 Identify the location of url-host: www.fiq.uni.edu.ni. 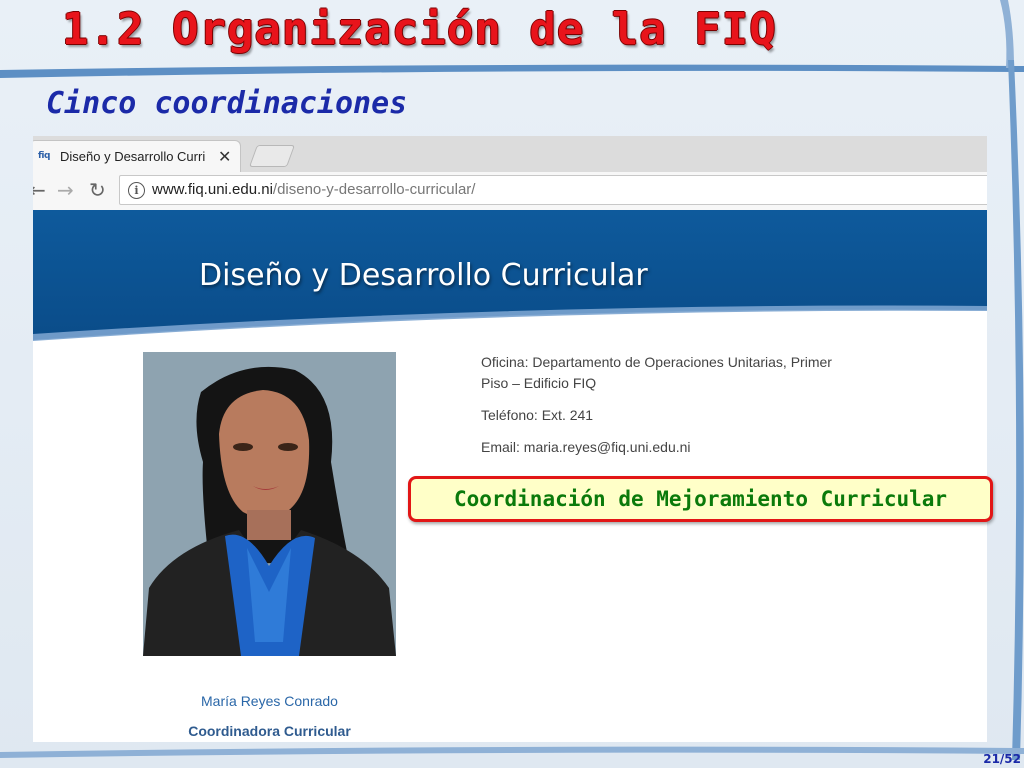
(212, 189).